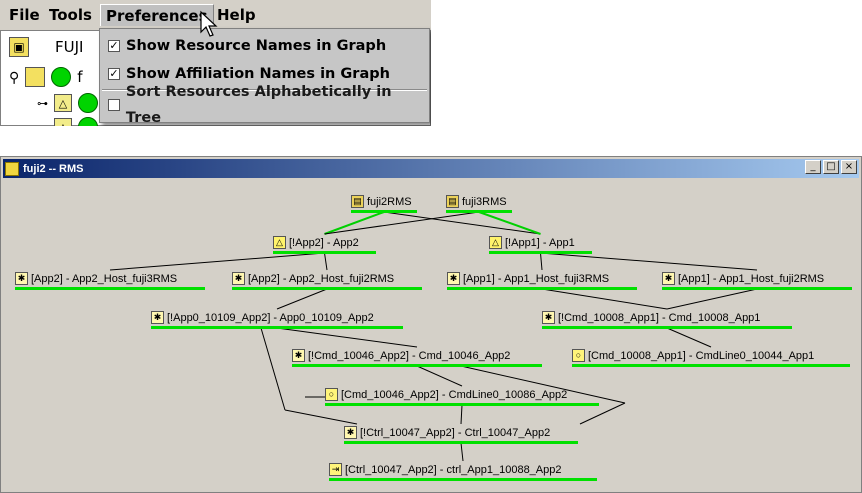 Image resolution: width=862 pixels, height=493 pixels. Describe the element at coordinates (831, 167) in the screenshot. I see `maximize-button: □` at that location.